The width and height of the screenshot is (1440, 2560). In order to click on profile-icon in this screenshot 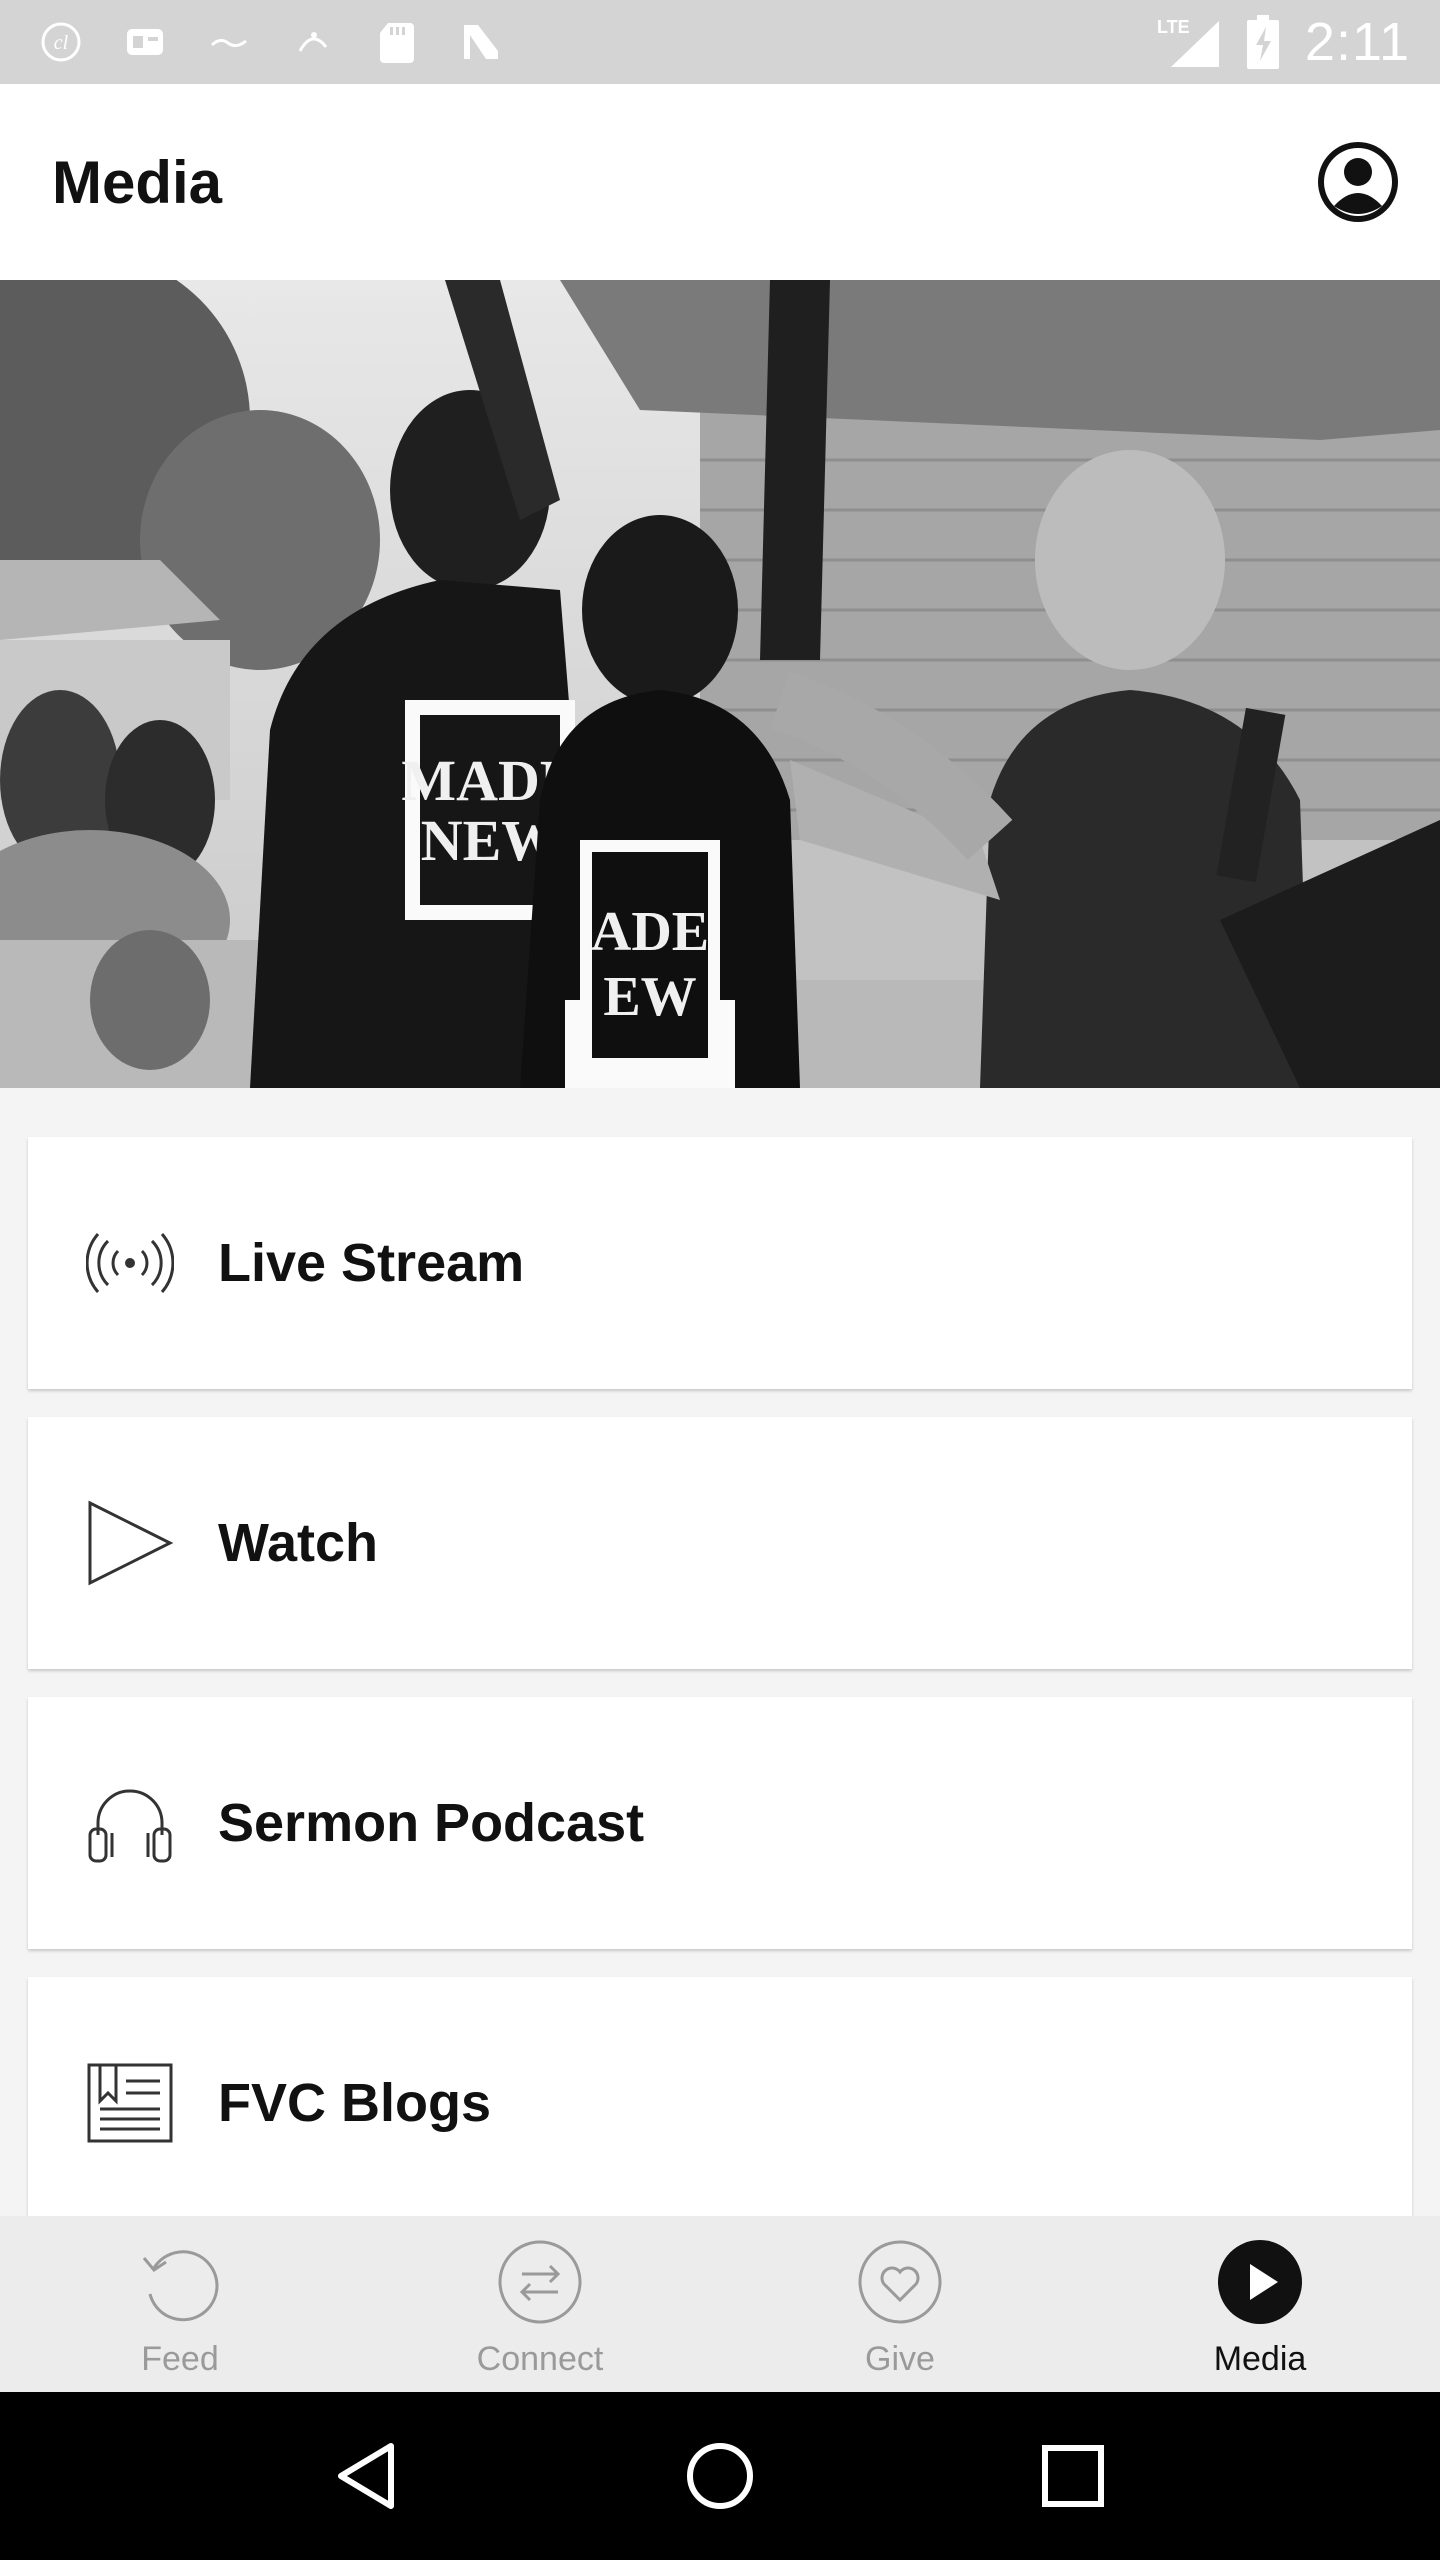, I will do `click(1358, 182)`.